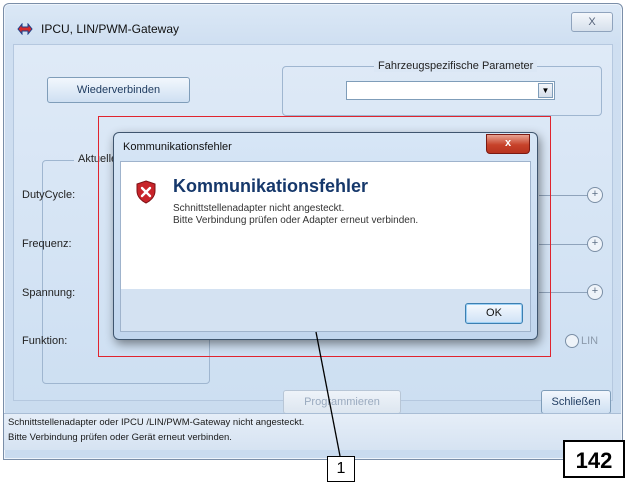 The image size is (627, 482). Describe the element at coordinates (313, 24) in the screenshot. I see `window-titlebar: IPCU, LIN/PWM-Gateway X` at that location.